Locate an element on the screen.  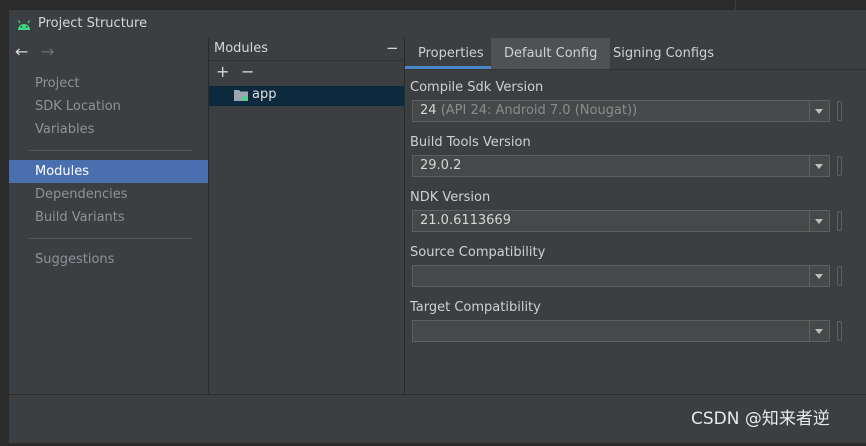
title-bar: Project Structure is located at coordinates (437, 24).